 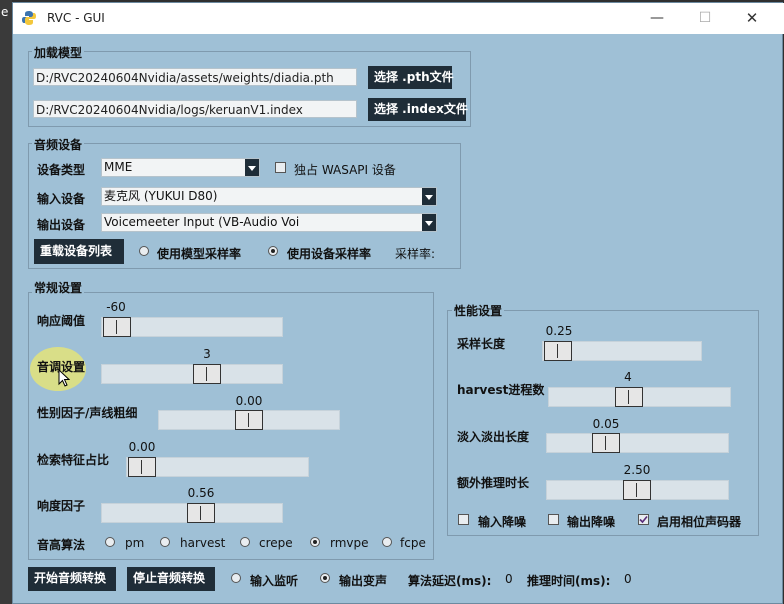 I want to click on device-type-select: MME, so click(x=180, y=167).